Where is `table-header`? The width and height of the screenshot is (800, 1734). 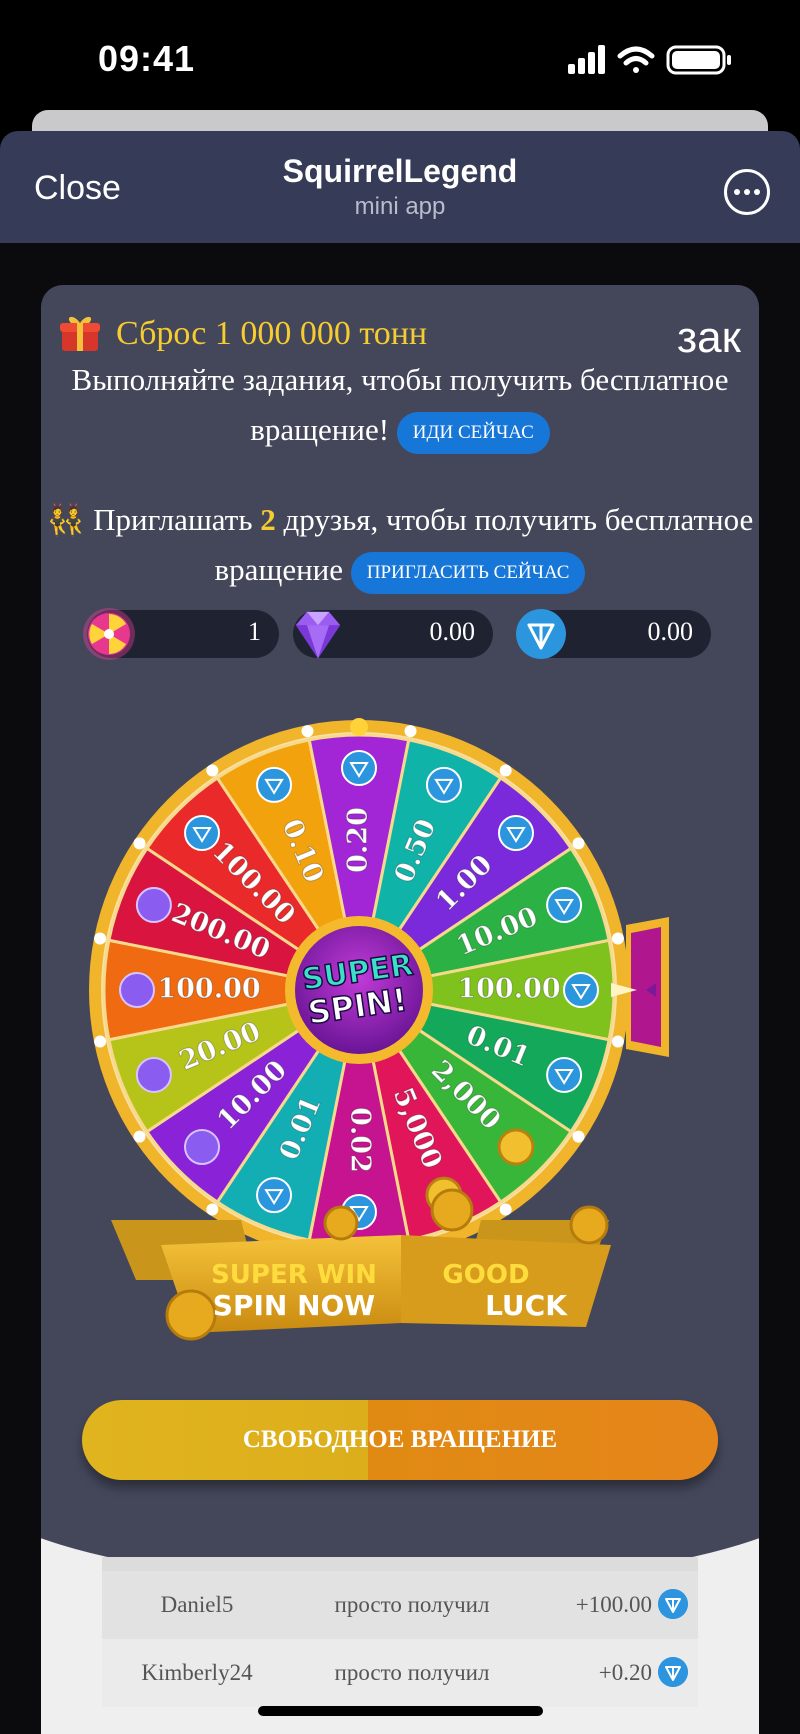
table-header is located at coordinates (400, 1564).